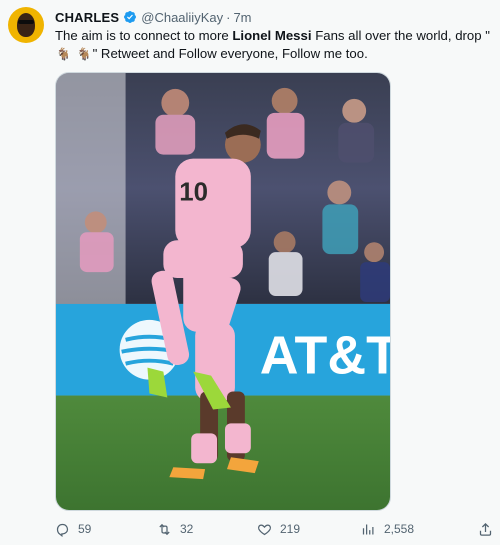 Image resolution: width=500 pixels, height=545 pixels. Describe the element at coordinates (485, 529) in the screenshot. I see `share-icon` at that location.